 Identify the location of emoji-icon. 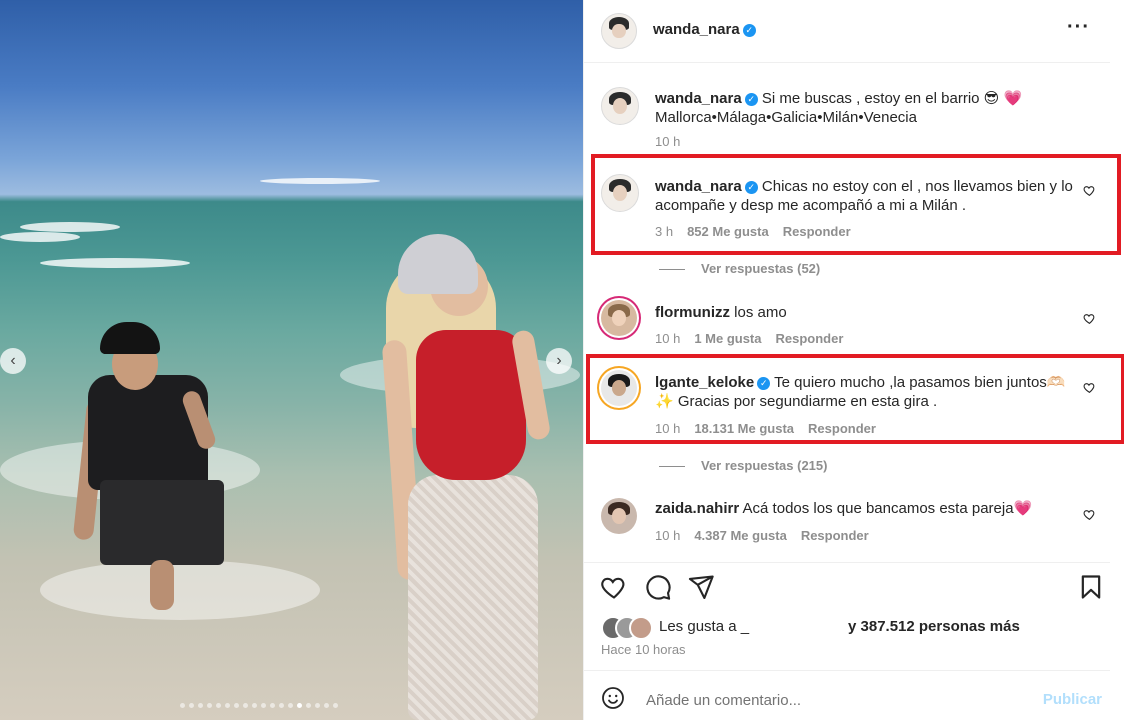
(613, 698).